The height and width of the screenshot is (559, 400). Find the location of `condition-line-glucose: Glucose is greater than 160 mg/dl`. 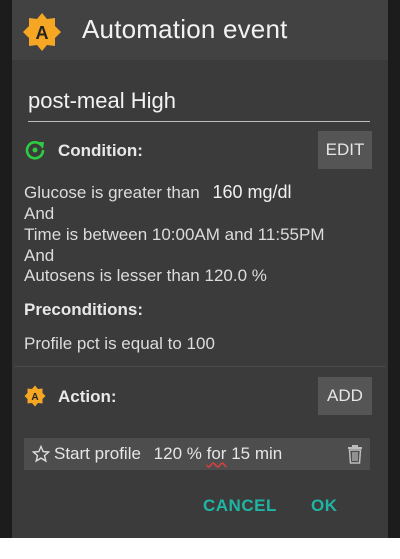

condition-line-glucose: Glucose is greater than 160 mg/dl is located at coordinates (158, 192).